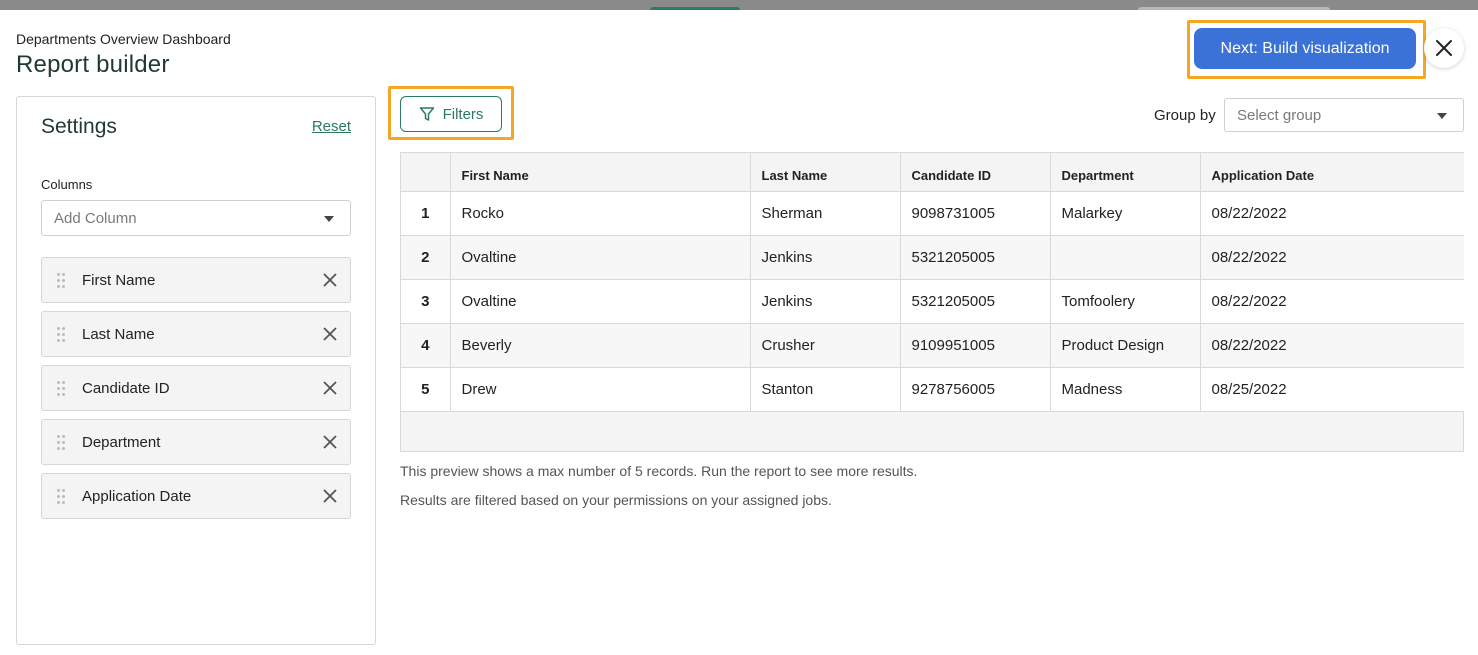  I want to click on column-item: First Name, so click(196, 280).